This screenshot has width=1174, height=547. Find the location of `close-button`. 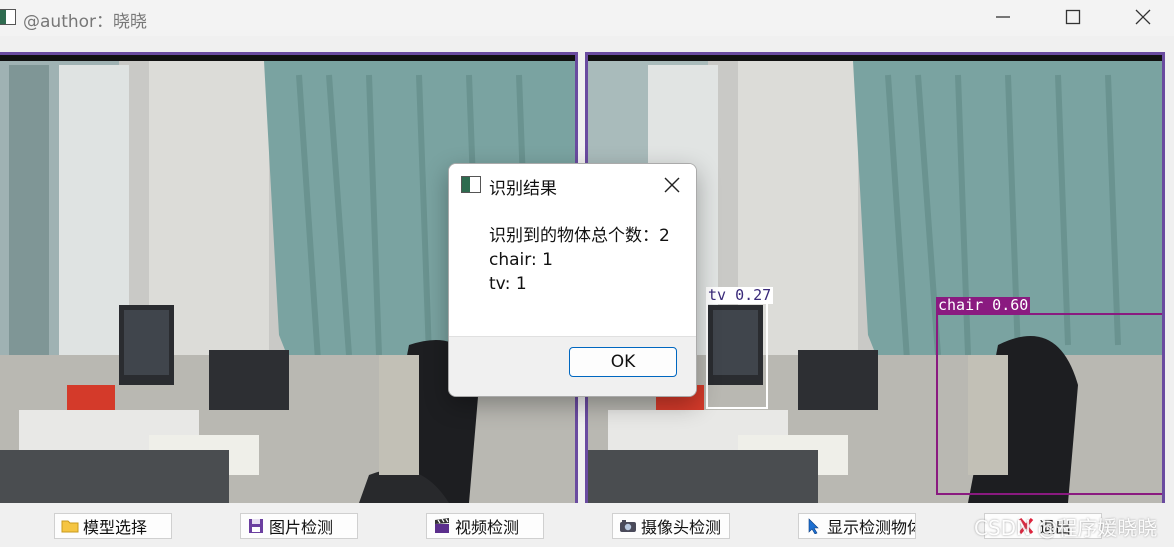

close-button is located at coordinates (1143, 17).